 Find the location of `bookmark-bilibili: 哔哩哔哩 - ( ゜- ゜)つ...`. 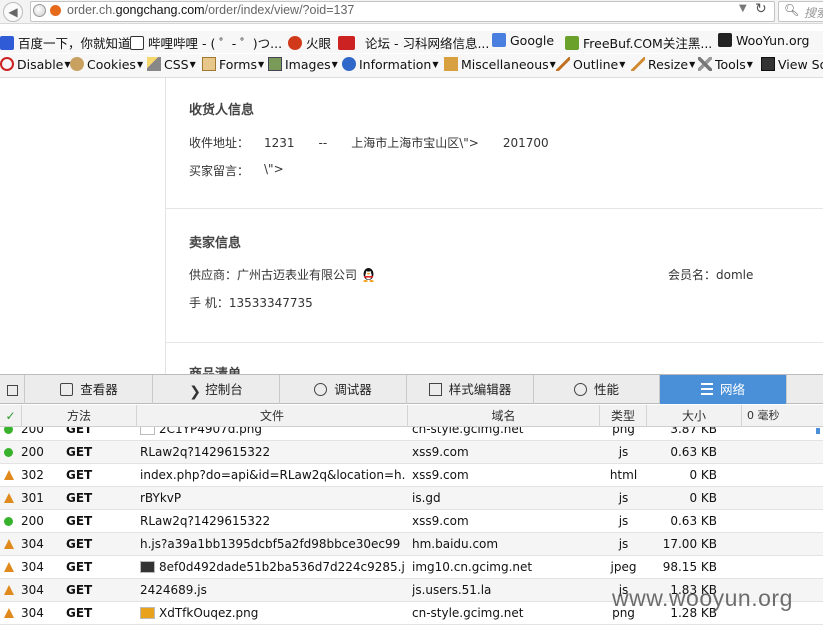

bookmark-bilibili: 哔哩哔哩 - ( ゜- ゜)つ... is located at coordinates (206, 42).